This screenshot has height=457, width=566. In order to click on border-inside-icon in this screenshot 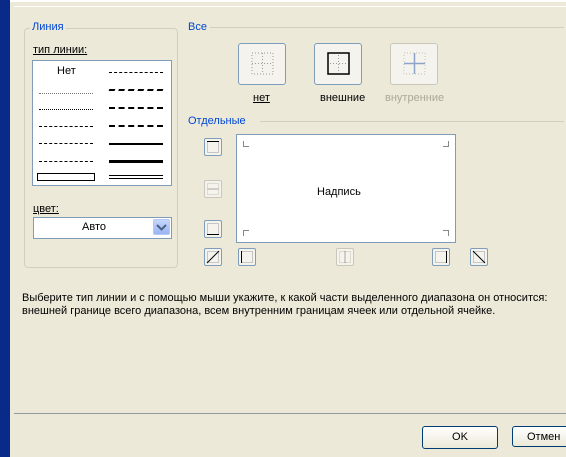, I will do `click(414, 63)`.